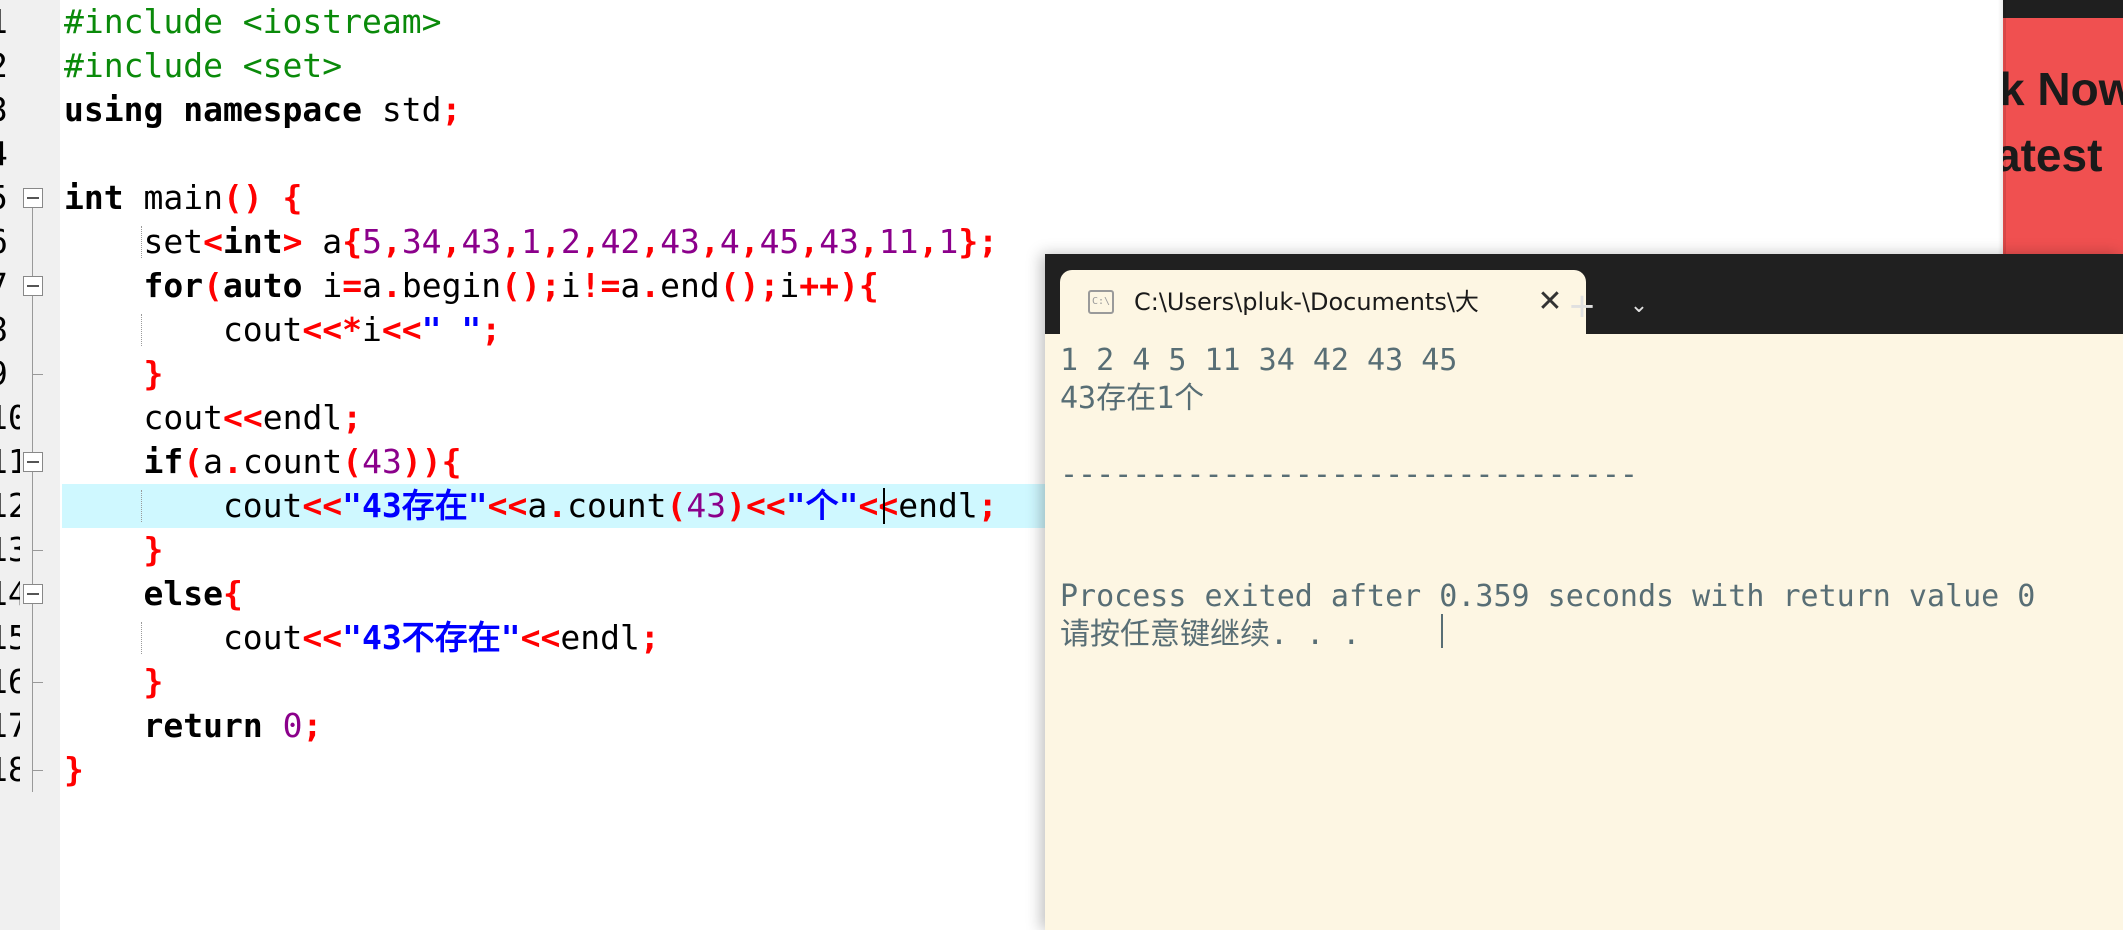 Image resolution: width=2123 pixels, height=930 pixels. Describe the element at coordinates (10, 242) in the screenshot. I see `line-number: 6` at that location.